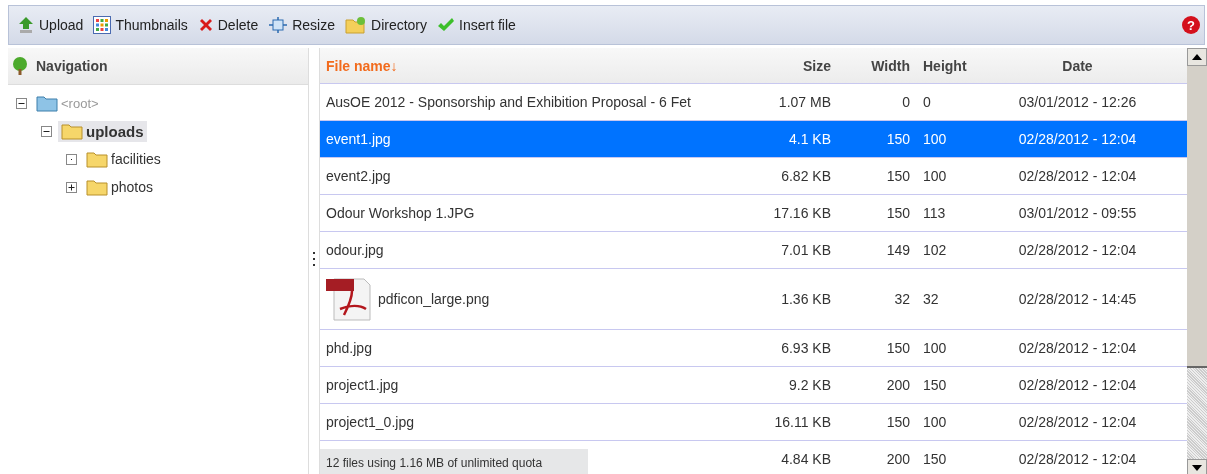 This screenshot has width=1207, height=474. I want to click on width-cell-text: 32, so click(901, 299).